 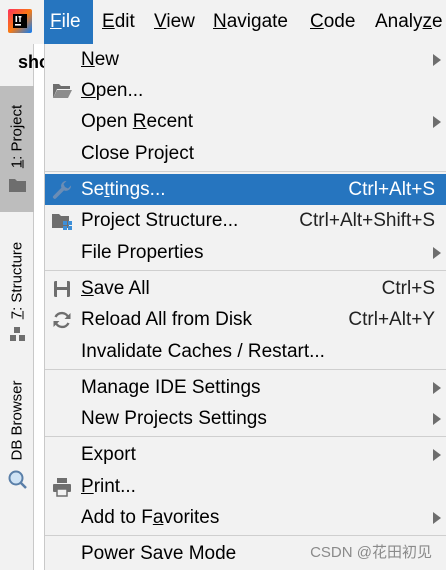 I want to click on menu-bar: File Edit View Navigate Code Analyze, so click(x=223, y=22).